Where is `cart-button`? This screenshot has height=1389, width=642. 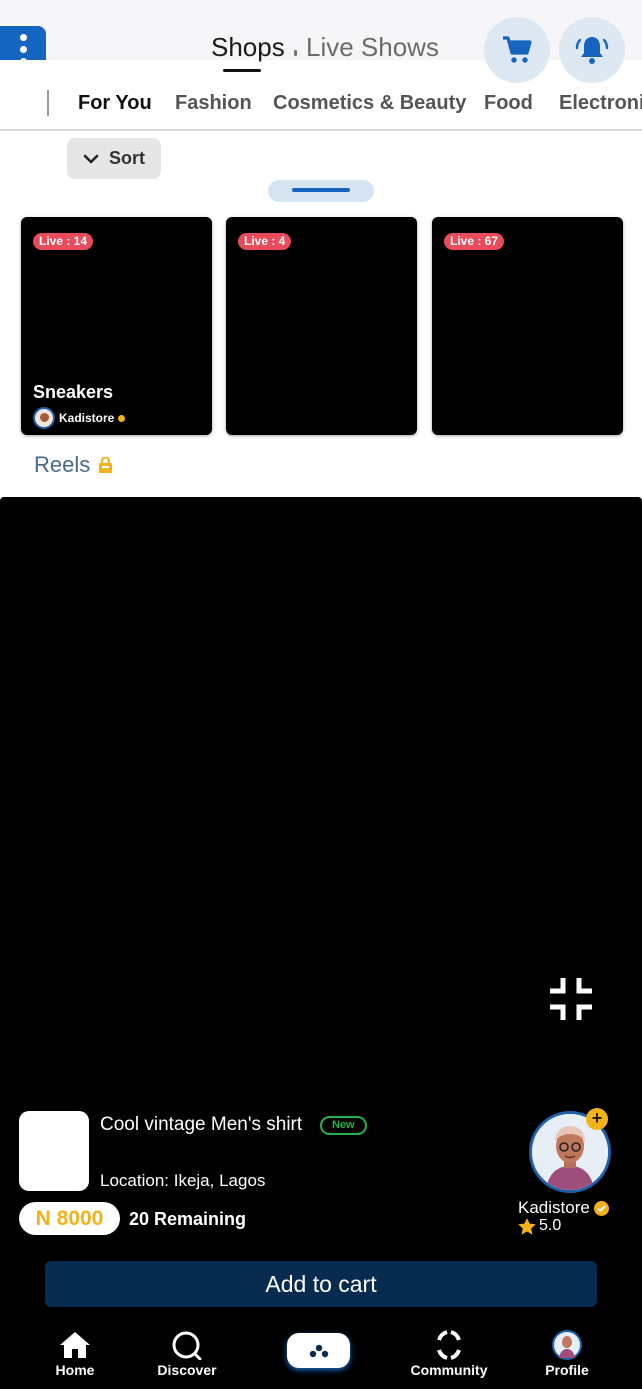
cart-button is located at coordinates (517, 50).